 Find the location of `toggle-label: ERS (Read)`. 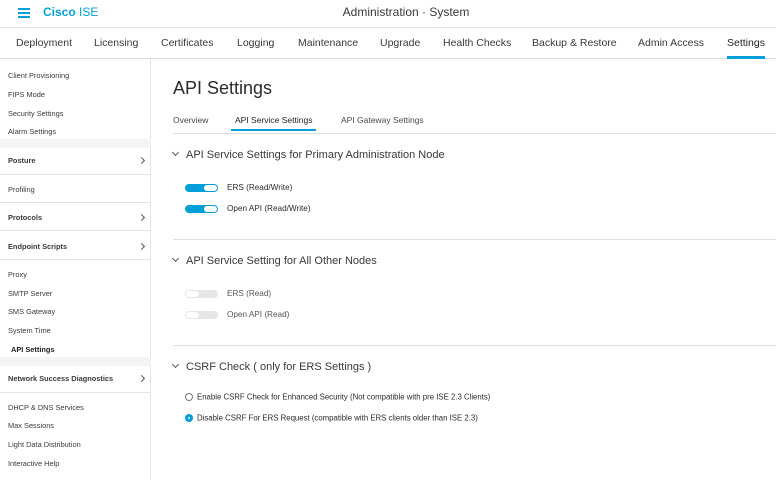

toggle-label: ERS (Read) is located at coordinates (249, 294).